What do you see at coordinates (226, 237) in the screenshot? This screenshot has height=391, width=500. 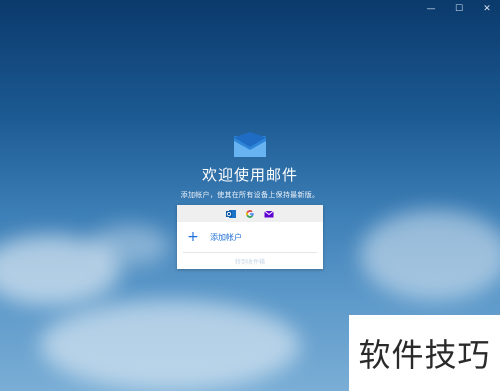 I see `add-account-label: 添加帐户` at bounding box center [226, 237].